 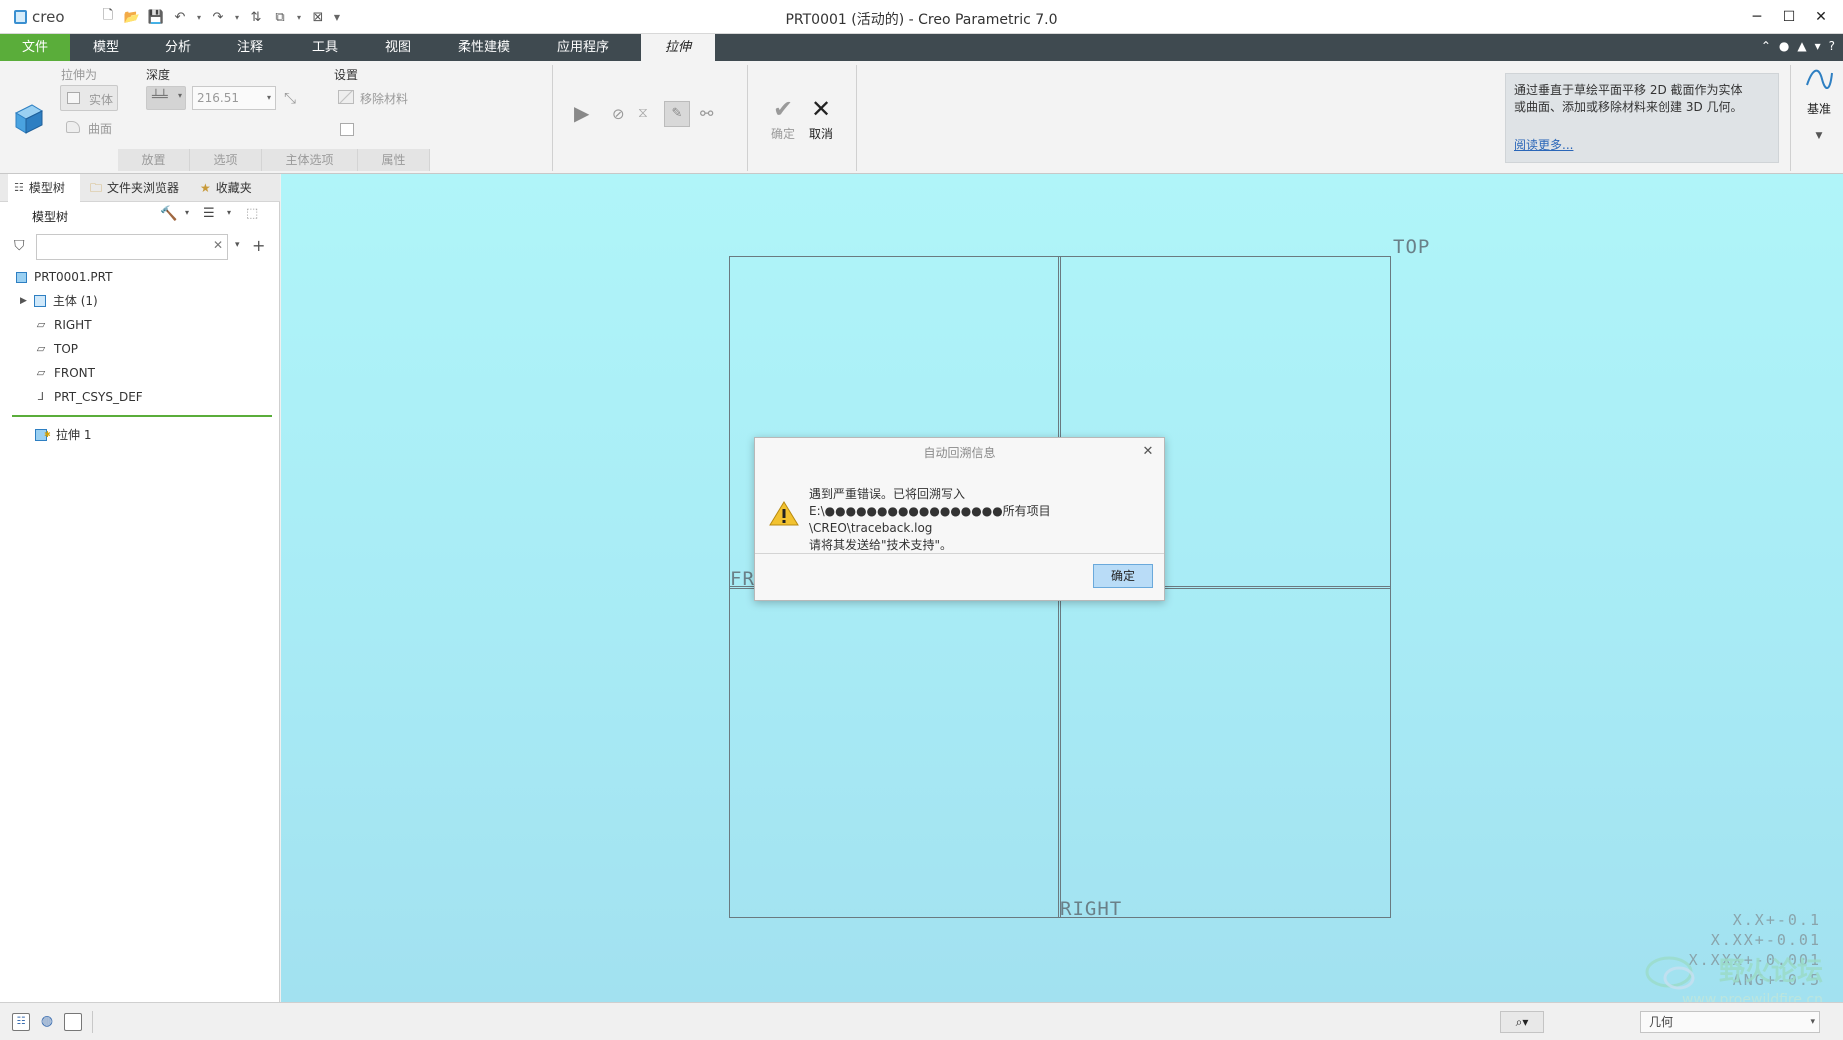 I want to click on tree-item-part: PRT0001.PRT, so click(x=63, y=277).